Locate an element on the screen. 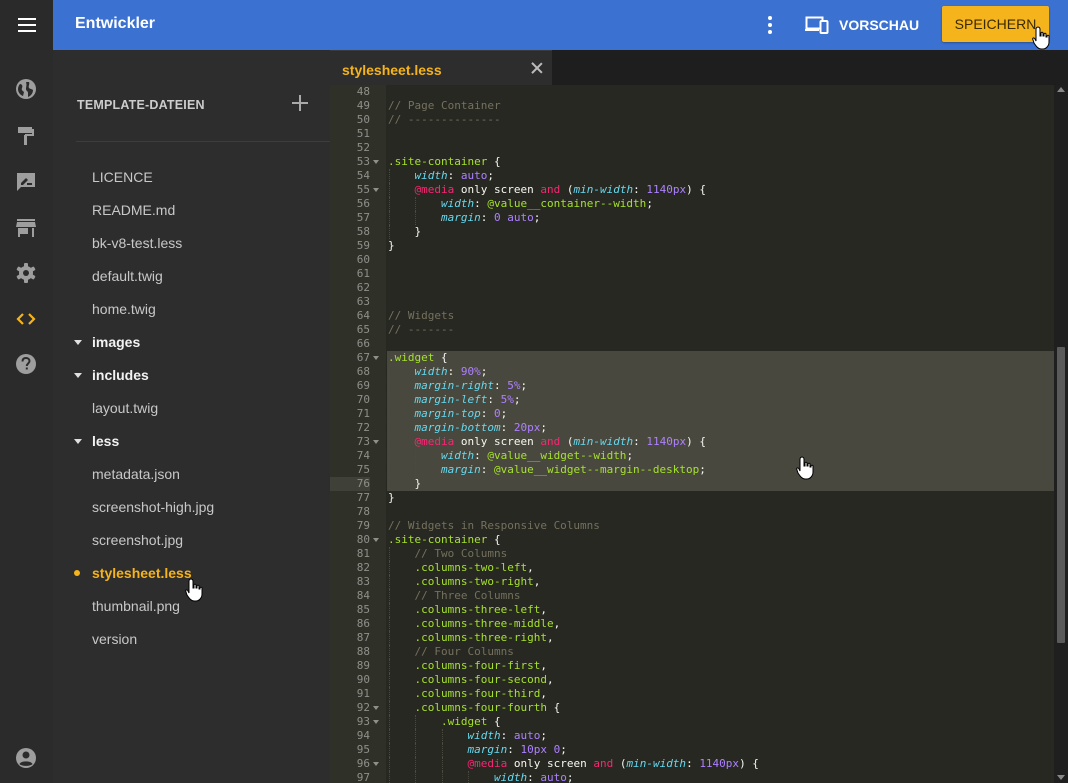 This screenshot has height=783, width=1068. code-line: 68 width: 90%; is located at coordinates (692, 372).